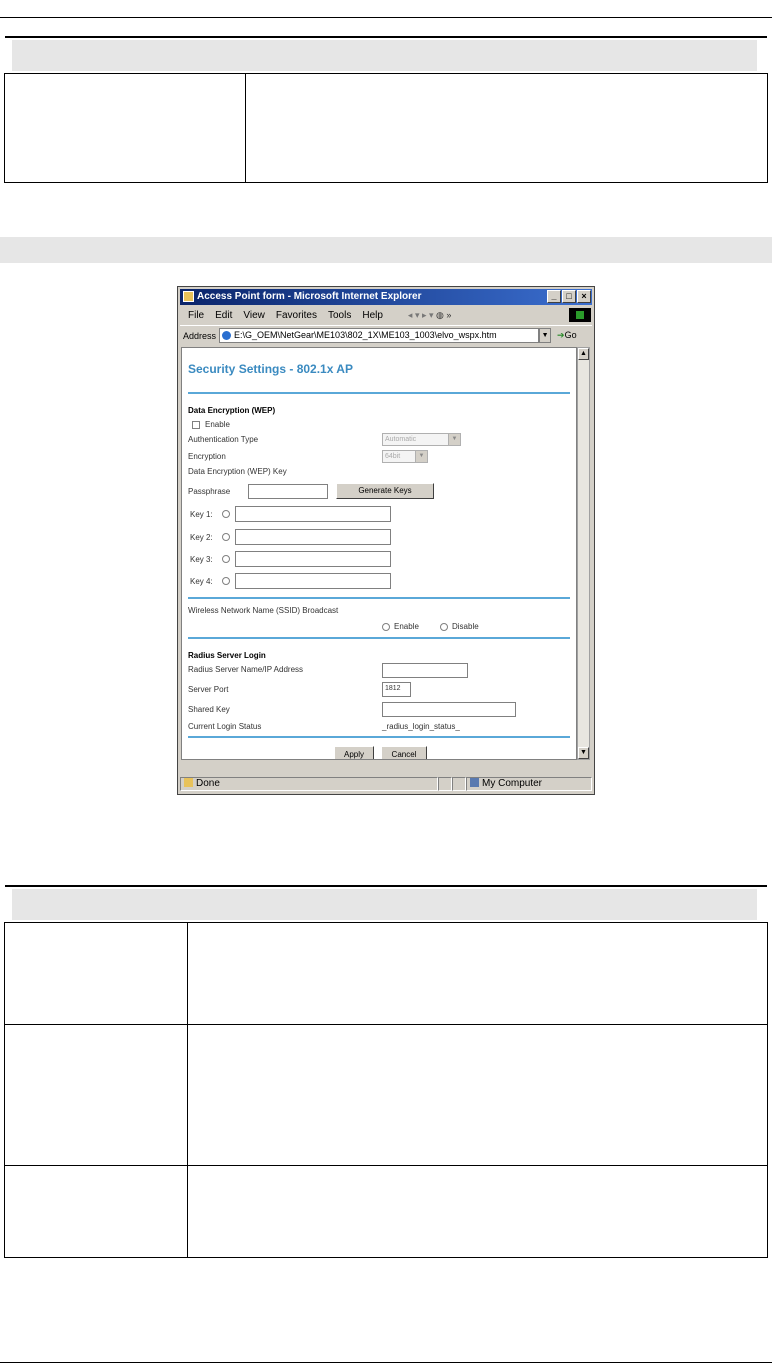  I want to click on address-label: Address, so click(200, 335).